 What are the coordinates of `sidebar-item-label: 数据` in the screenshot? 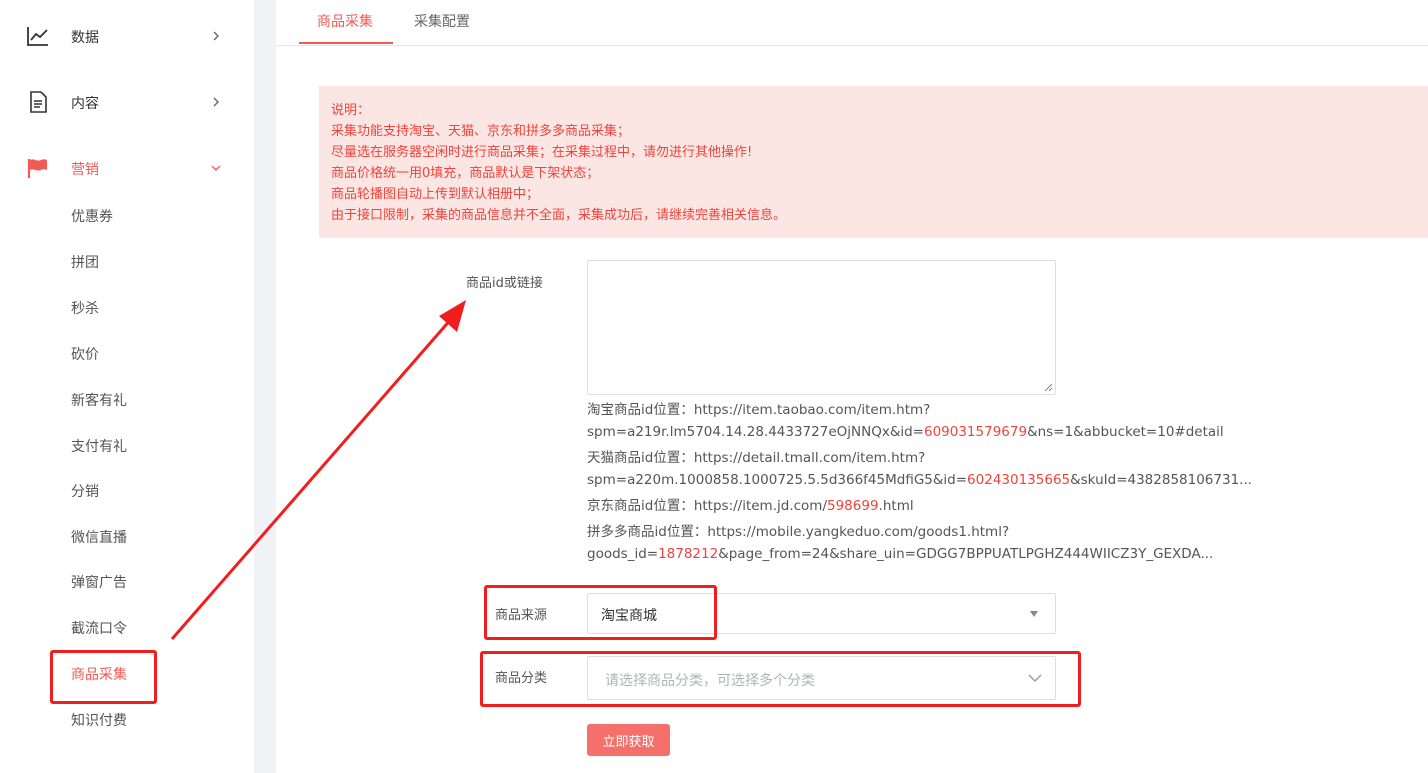 It's located at (85, 38).